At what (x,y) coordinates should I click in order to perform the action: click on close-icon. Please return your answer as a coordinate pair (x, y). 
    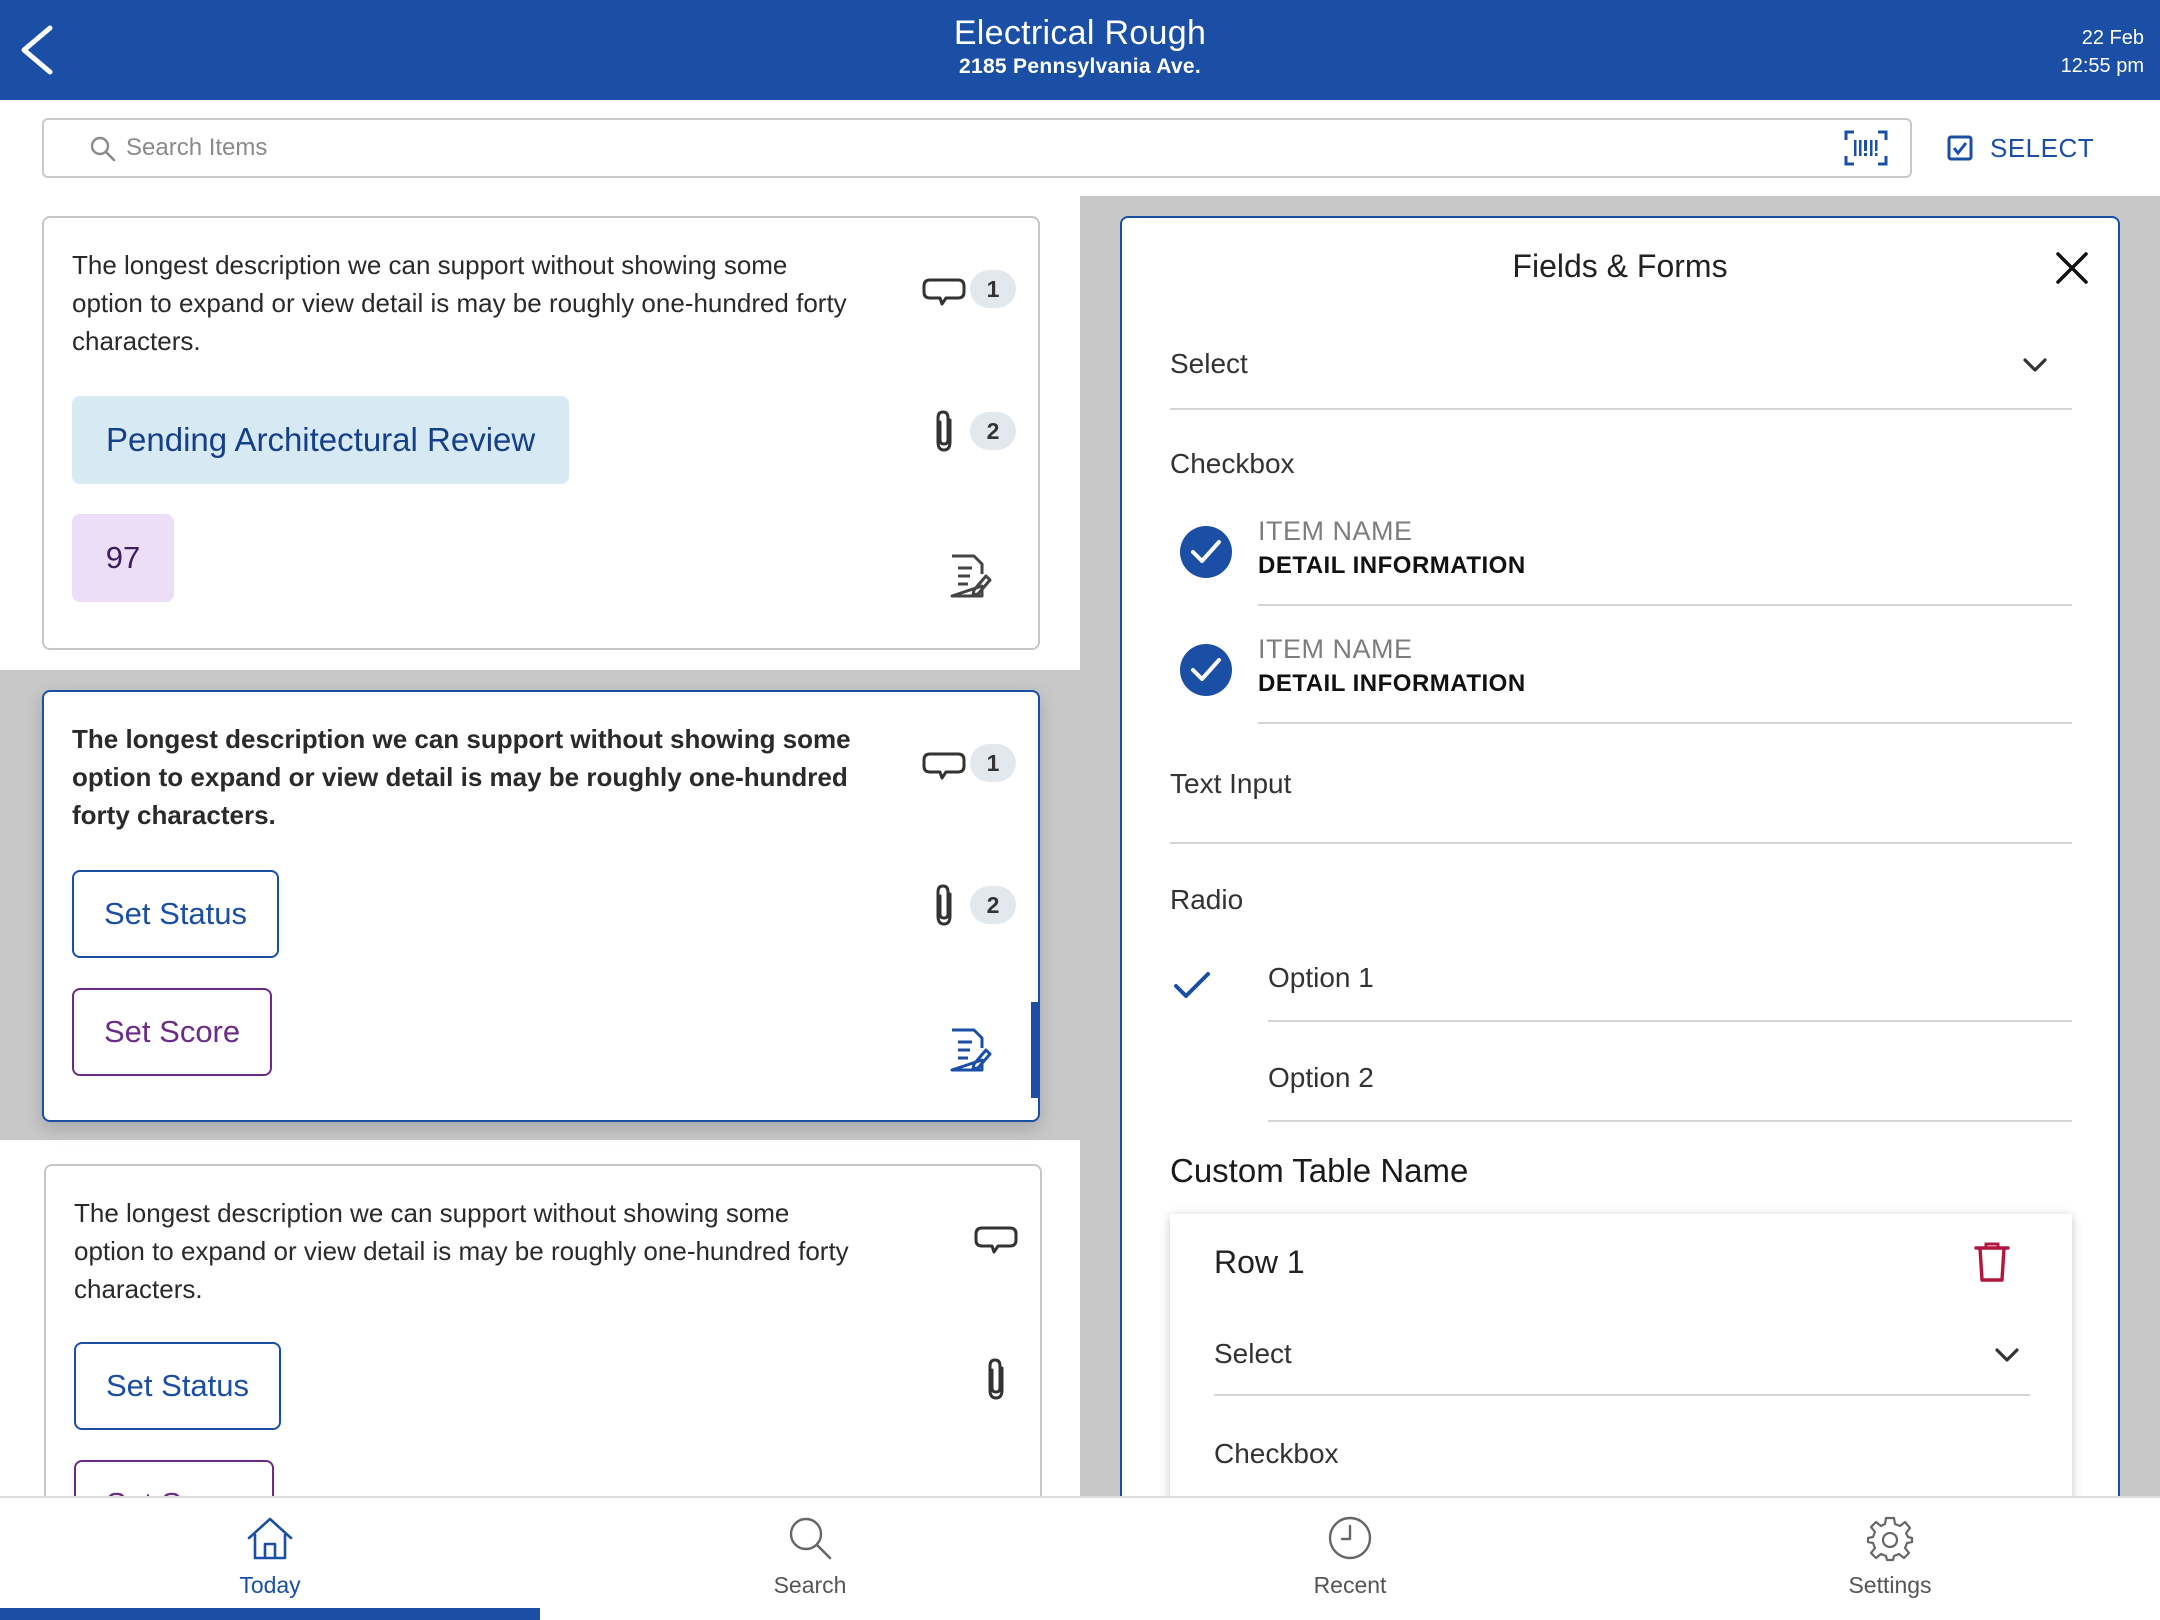
    Looking at the image, I should click on (2072, 268).